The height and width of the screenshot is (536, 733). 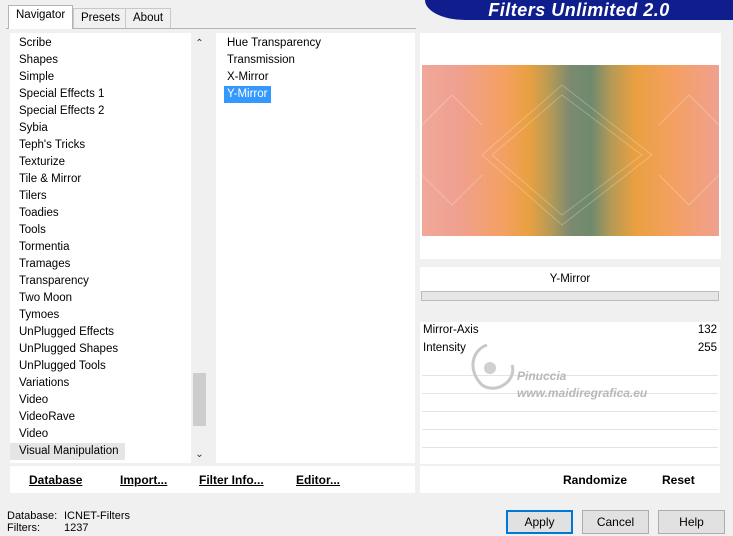 I want to click on parameters-panel: Mirror-Axis 132 Intensity 255, so click(x=570, y=393).